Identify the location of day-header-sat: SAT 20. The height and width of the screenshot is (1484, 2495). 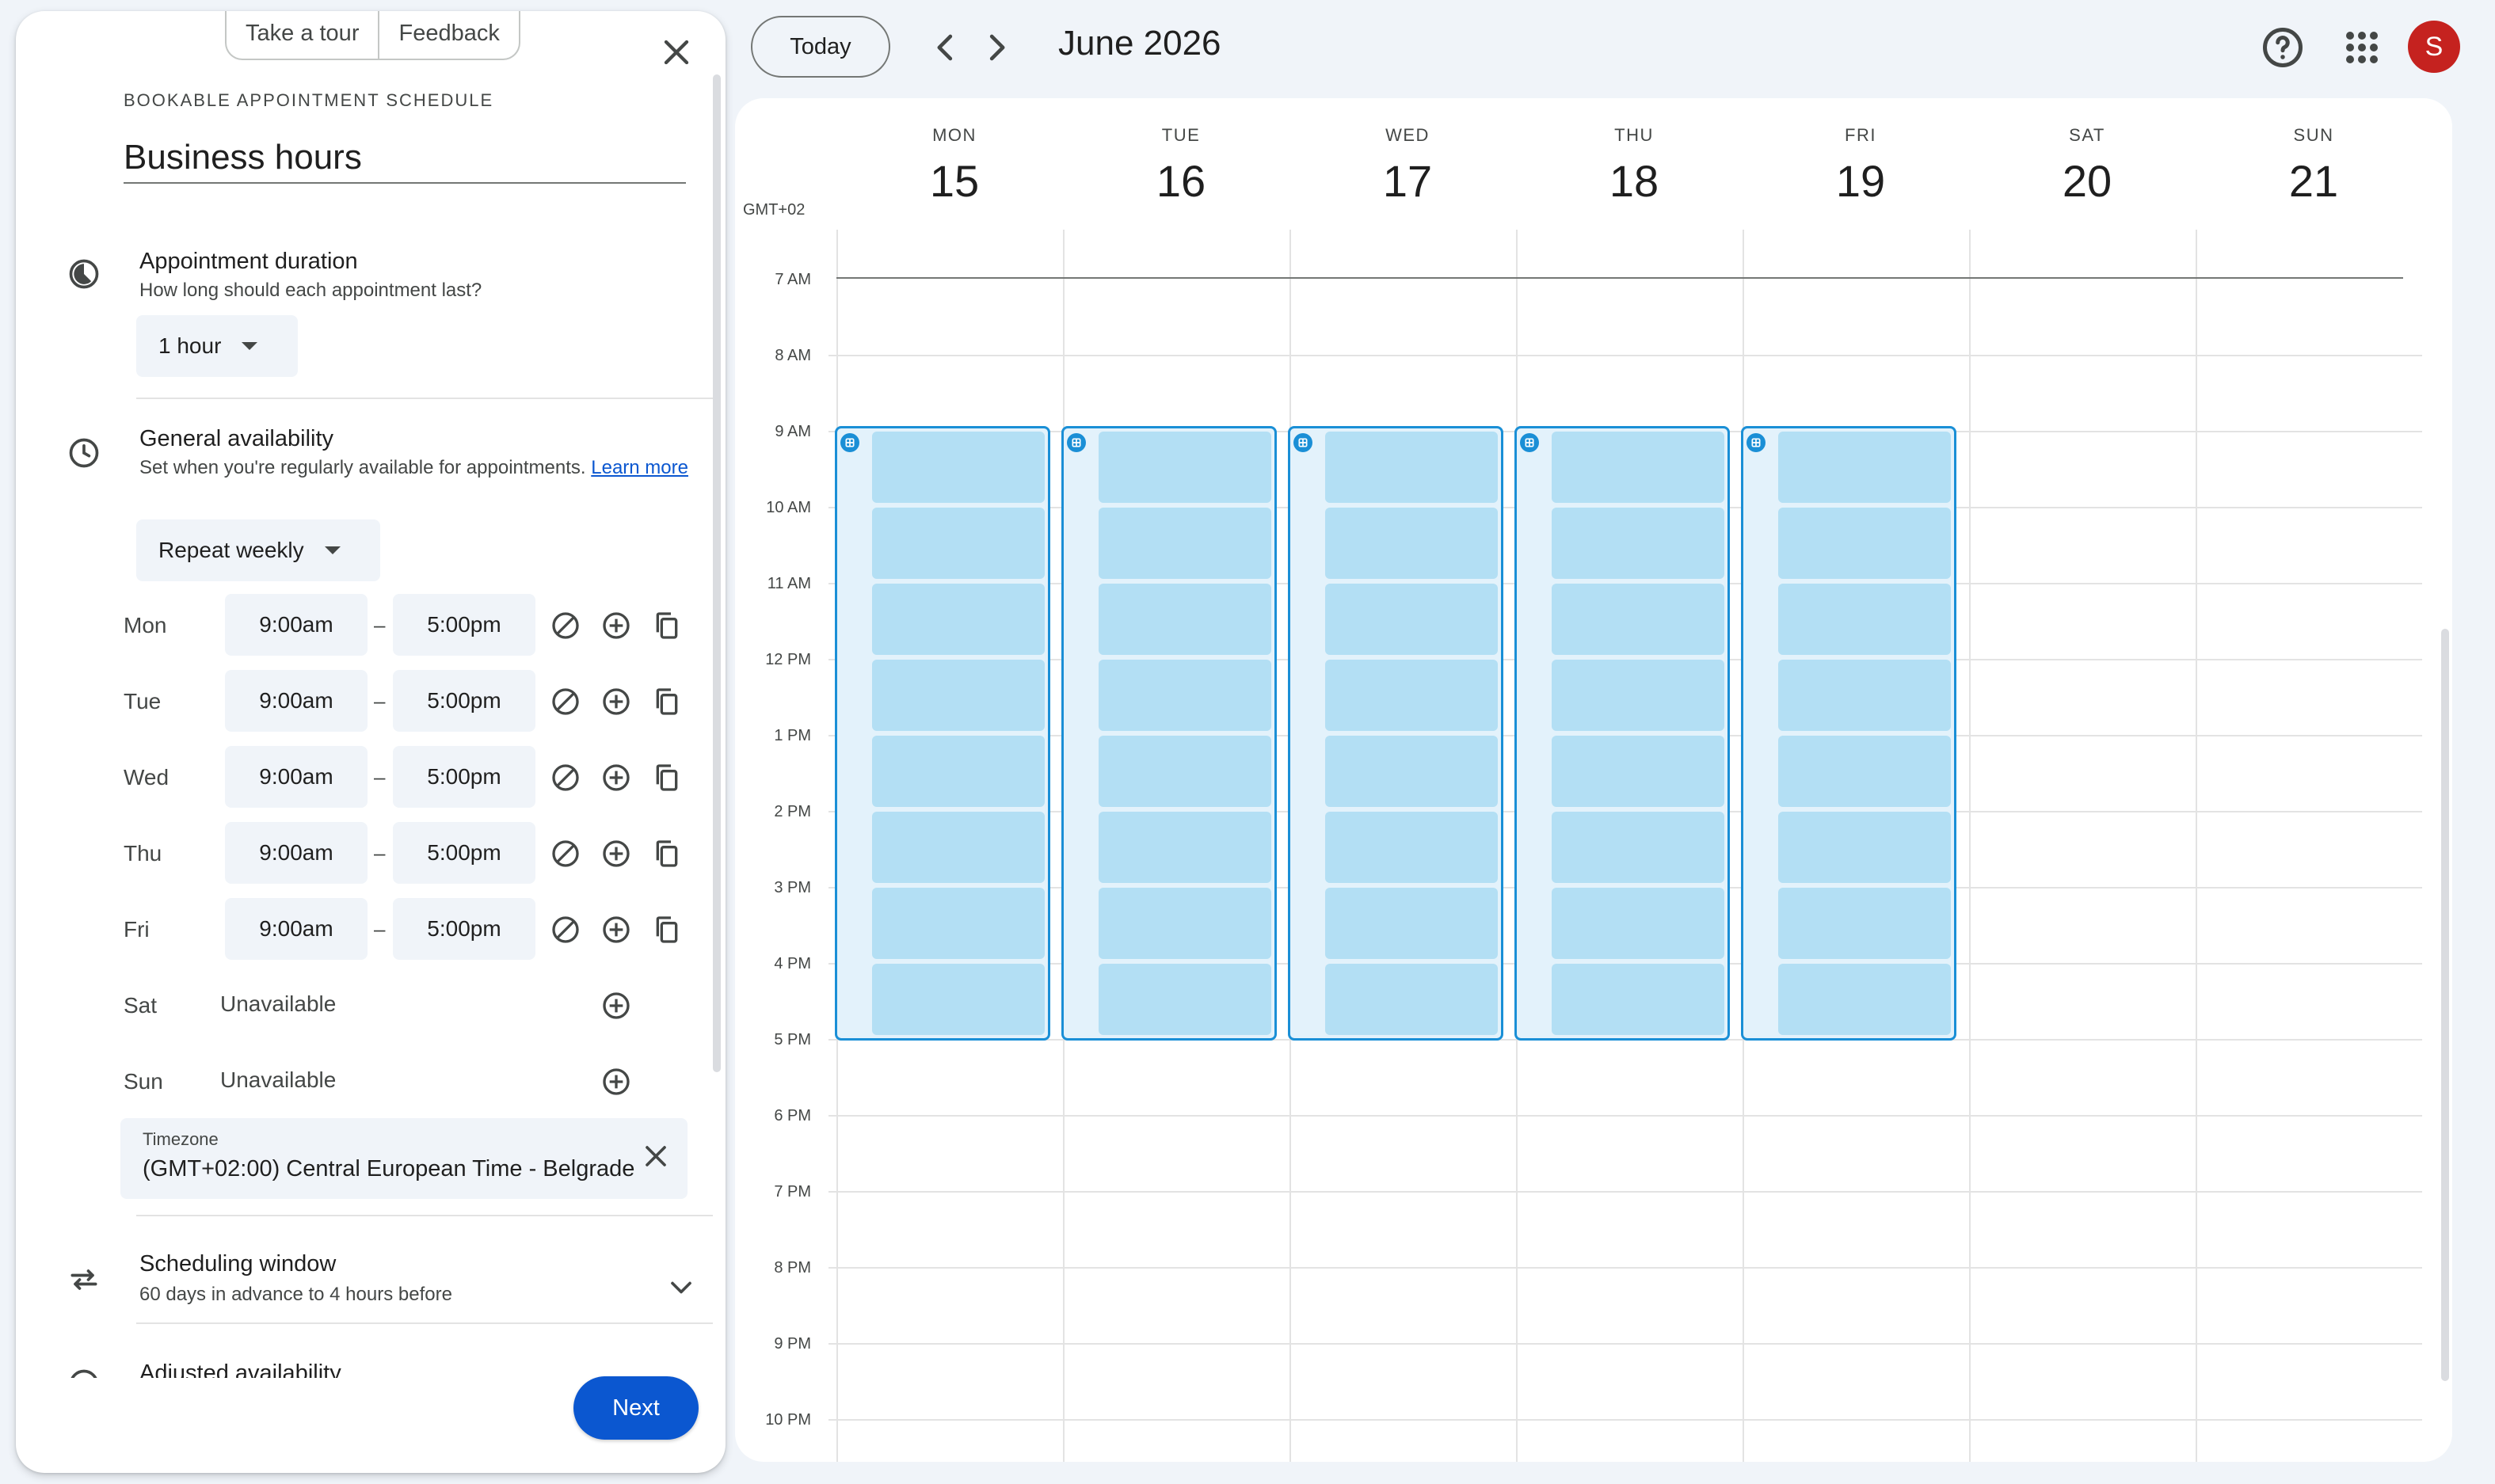
(2087, 166).